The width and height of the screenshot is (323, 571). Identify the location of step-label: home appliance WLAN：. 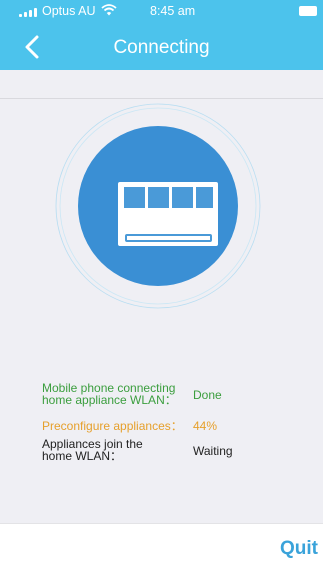
(109, 400).